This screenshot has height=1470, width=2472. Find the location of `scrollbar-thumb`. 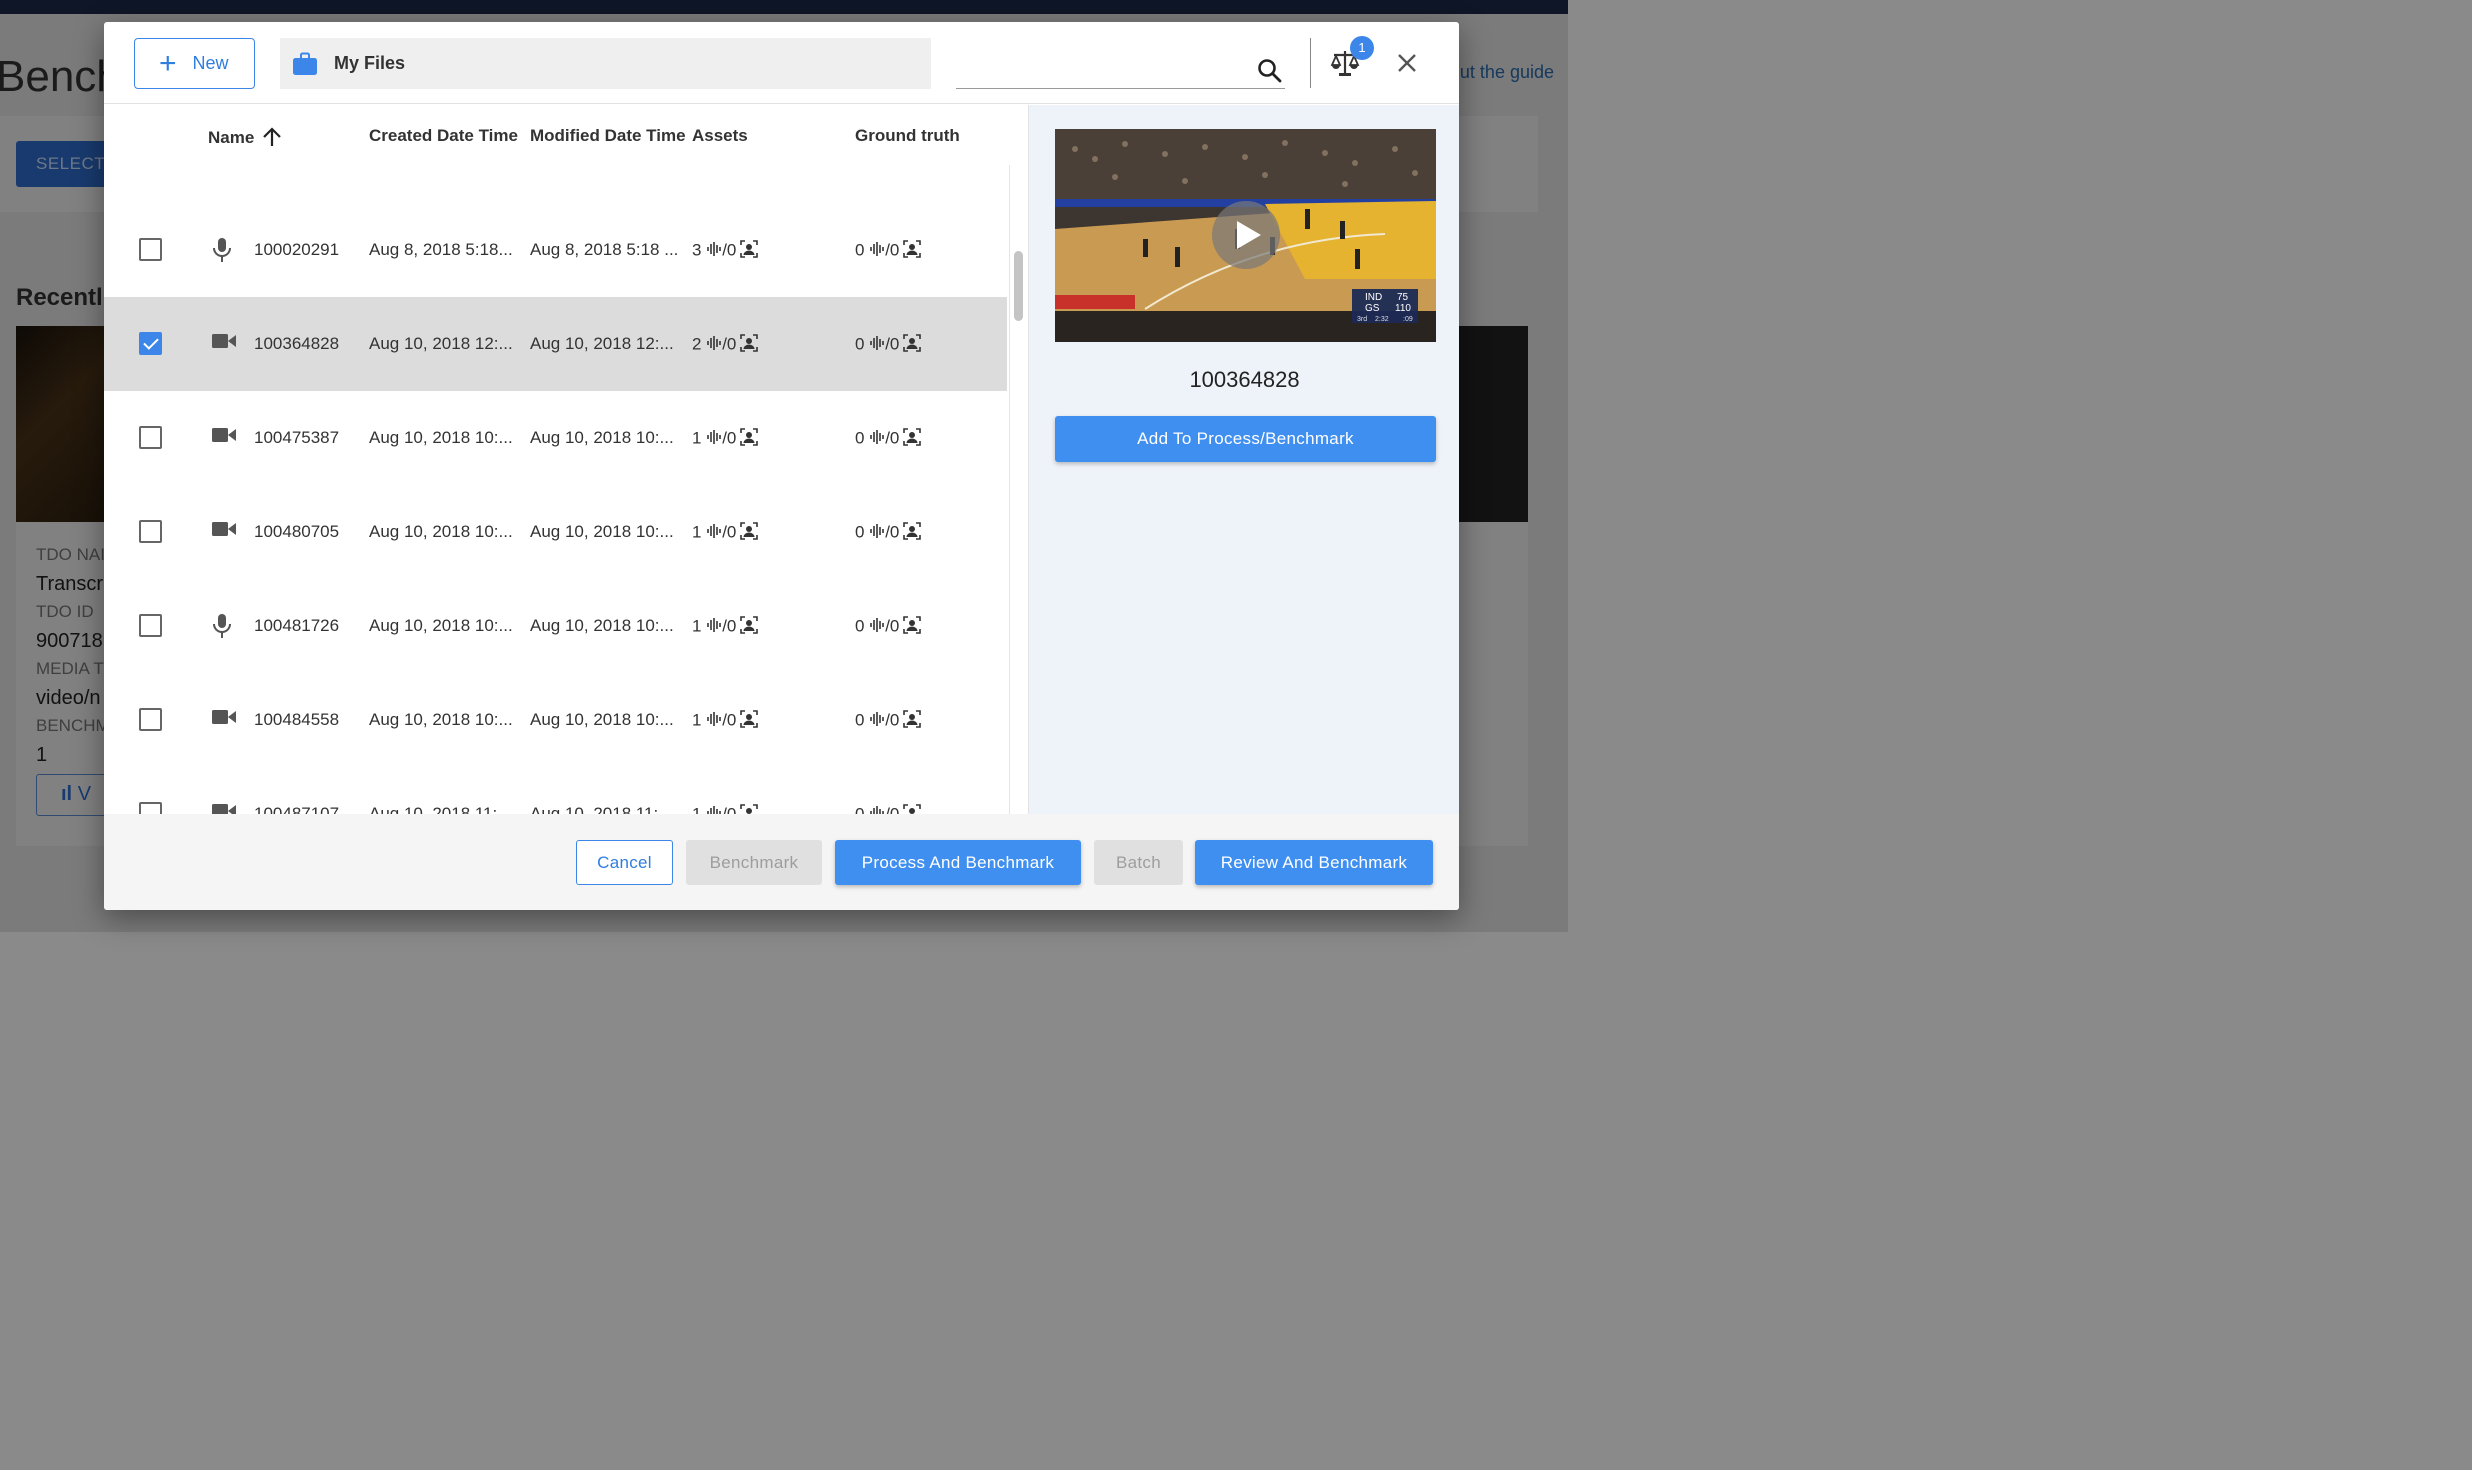

scrollbar-thumb is located at coordinates (1018, 286).